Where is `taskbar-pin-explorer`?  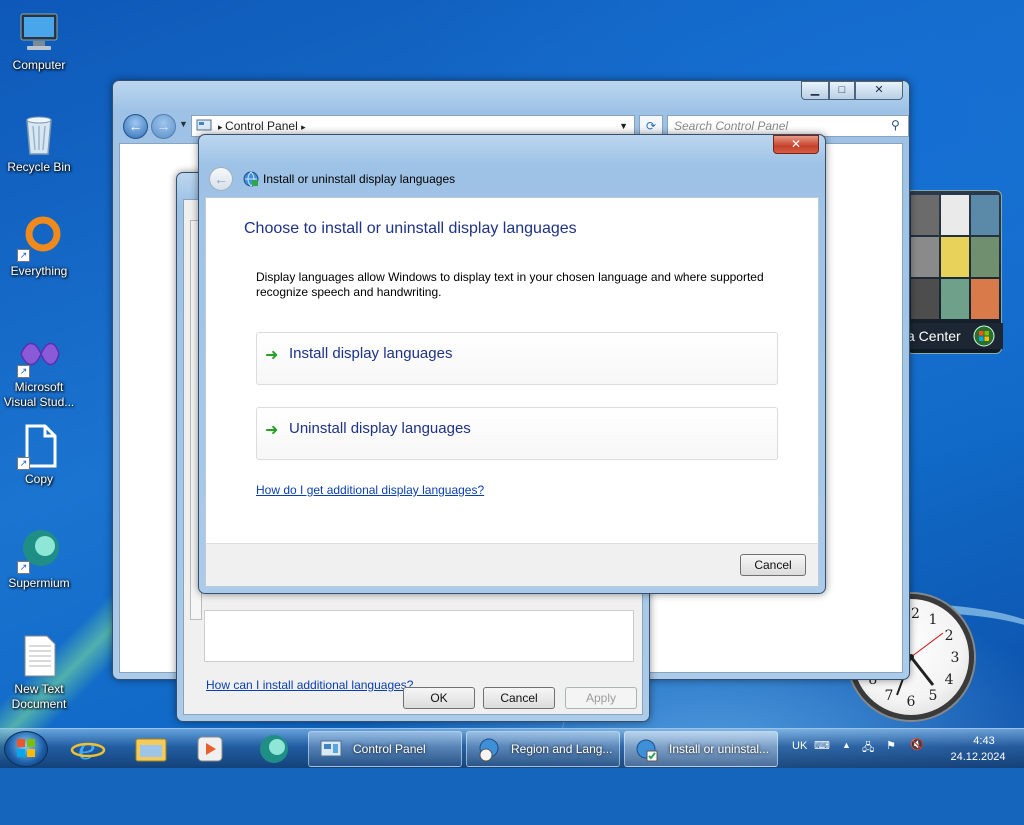
taskbar-pin-explorer is located at coordinates (150, 749).